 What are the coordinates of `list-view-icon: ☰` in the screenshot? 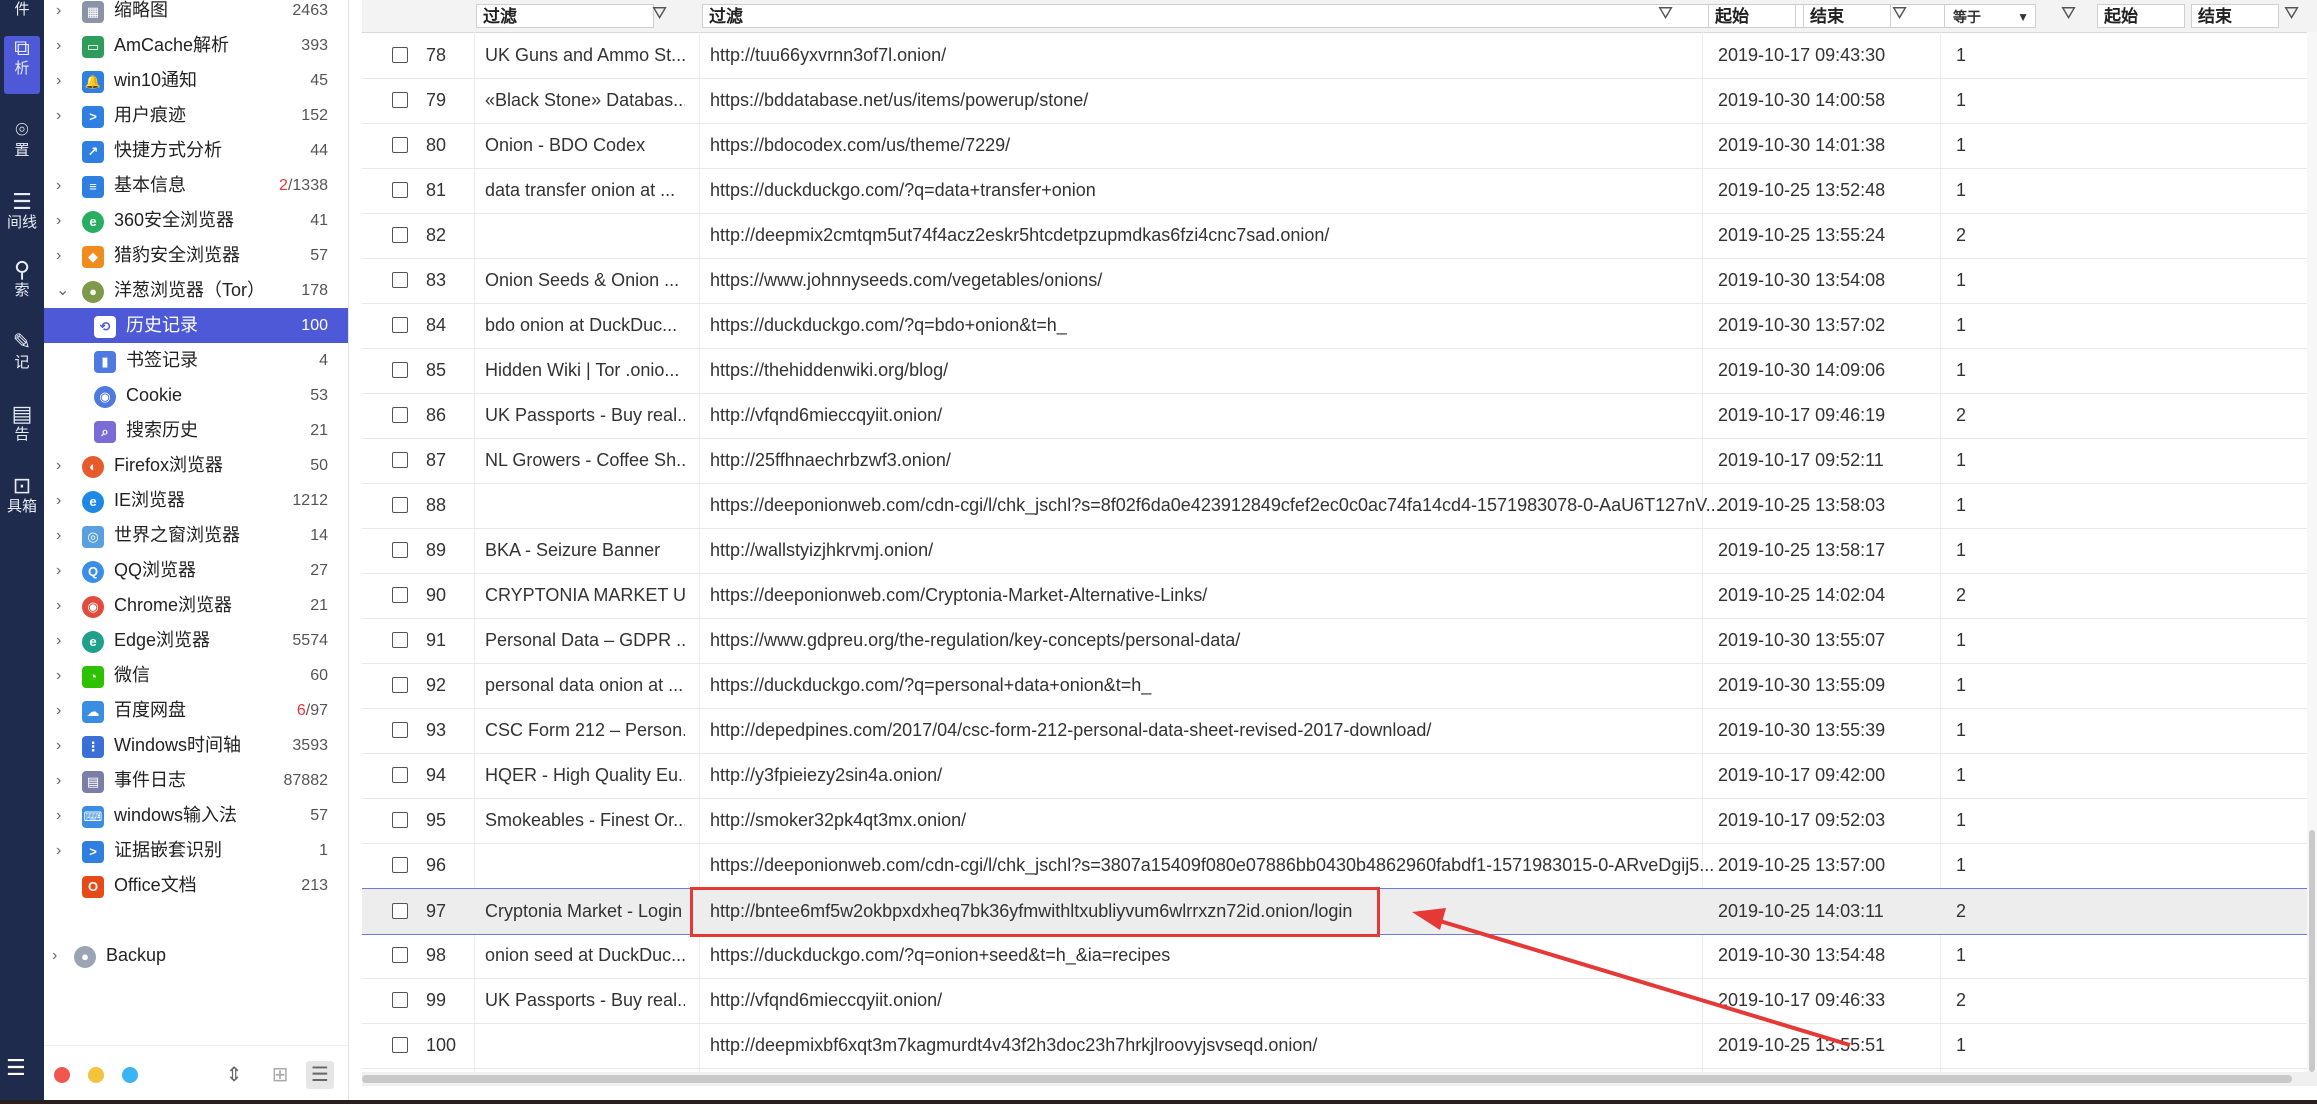 It's located at (320, 1075).